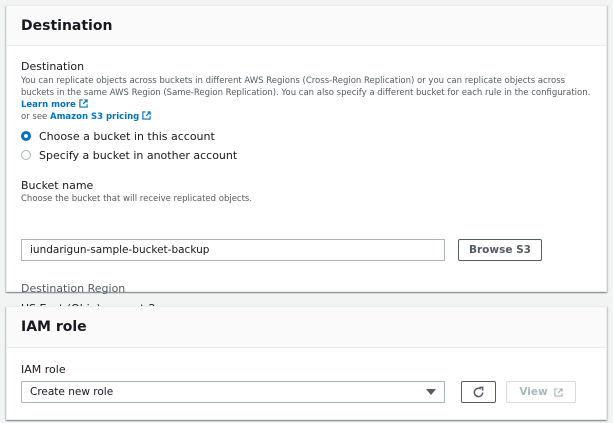  What do you see at coordinates (43, 369) in the screenshot?
I see `iam-role-field-label: IAM role` at bounding box center [43, 369].